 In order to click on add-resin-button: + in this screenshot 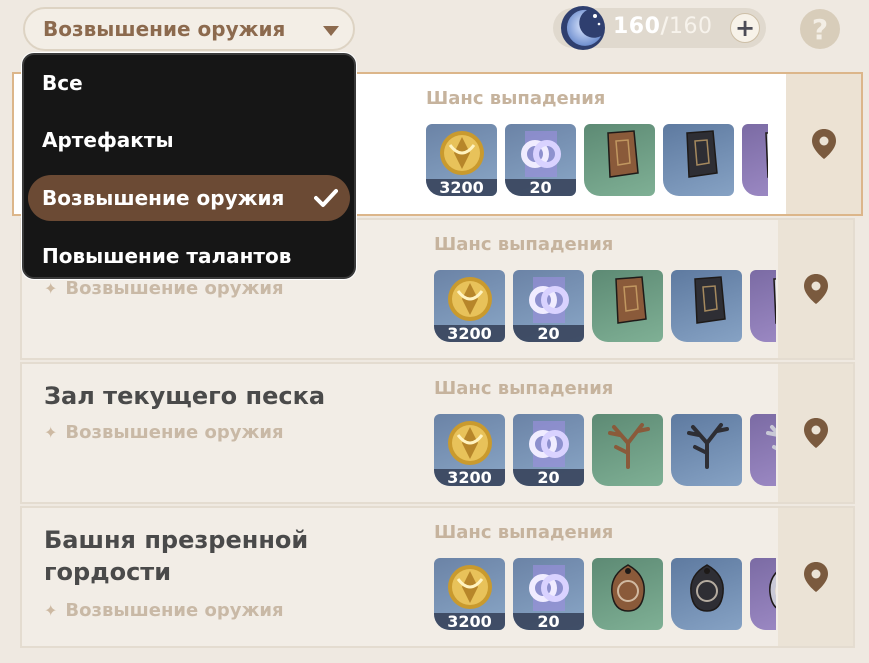, I will do `click(745, 28)`.